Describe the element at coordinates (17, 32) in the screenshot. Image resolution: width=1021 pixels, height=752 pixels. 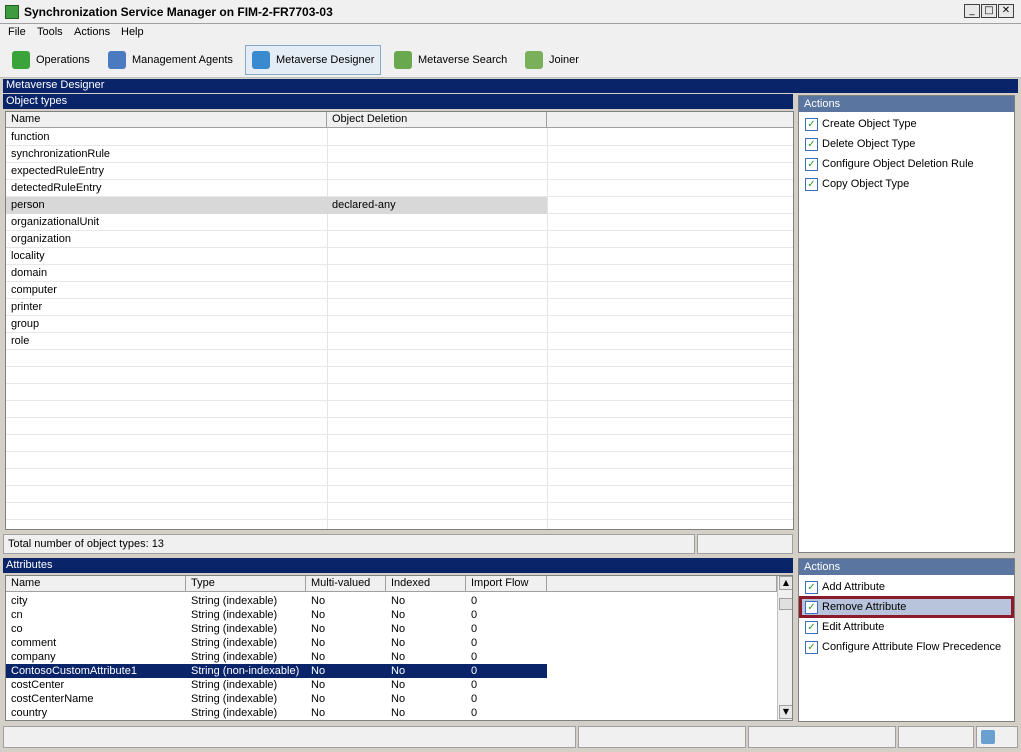
I see `menu-file: File` at that location.